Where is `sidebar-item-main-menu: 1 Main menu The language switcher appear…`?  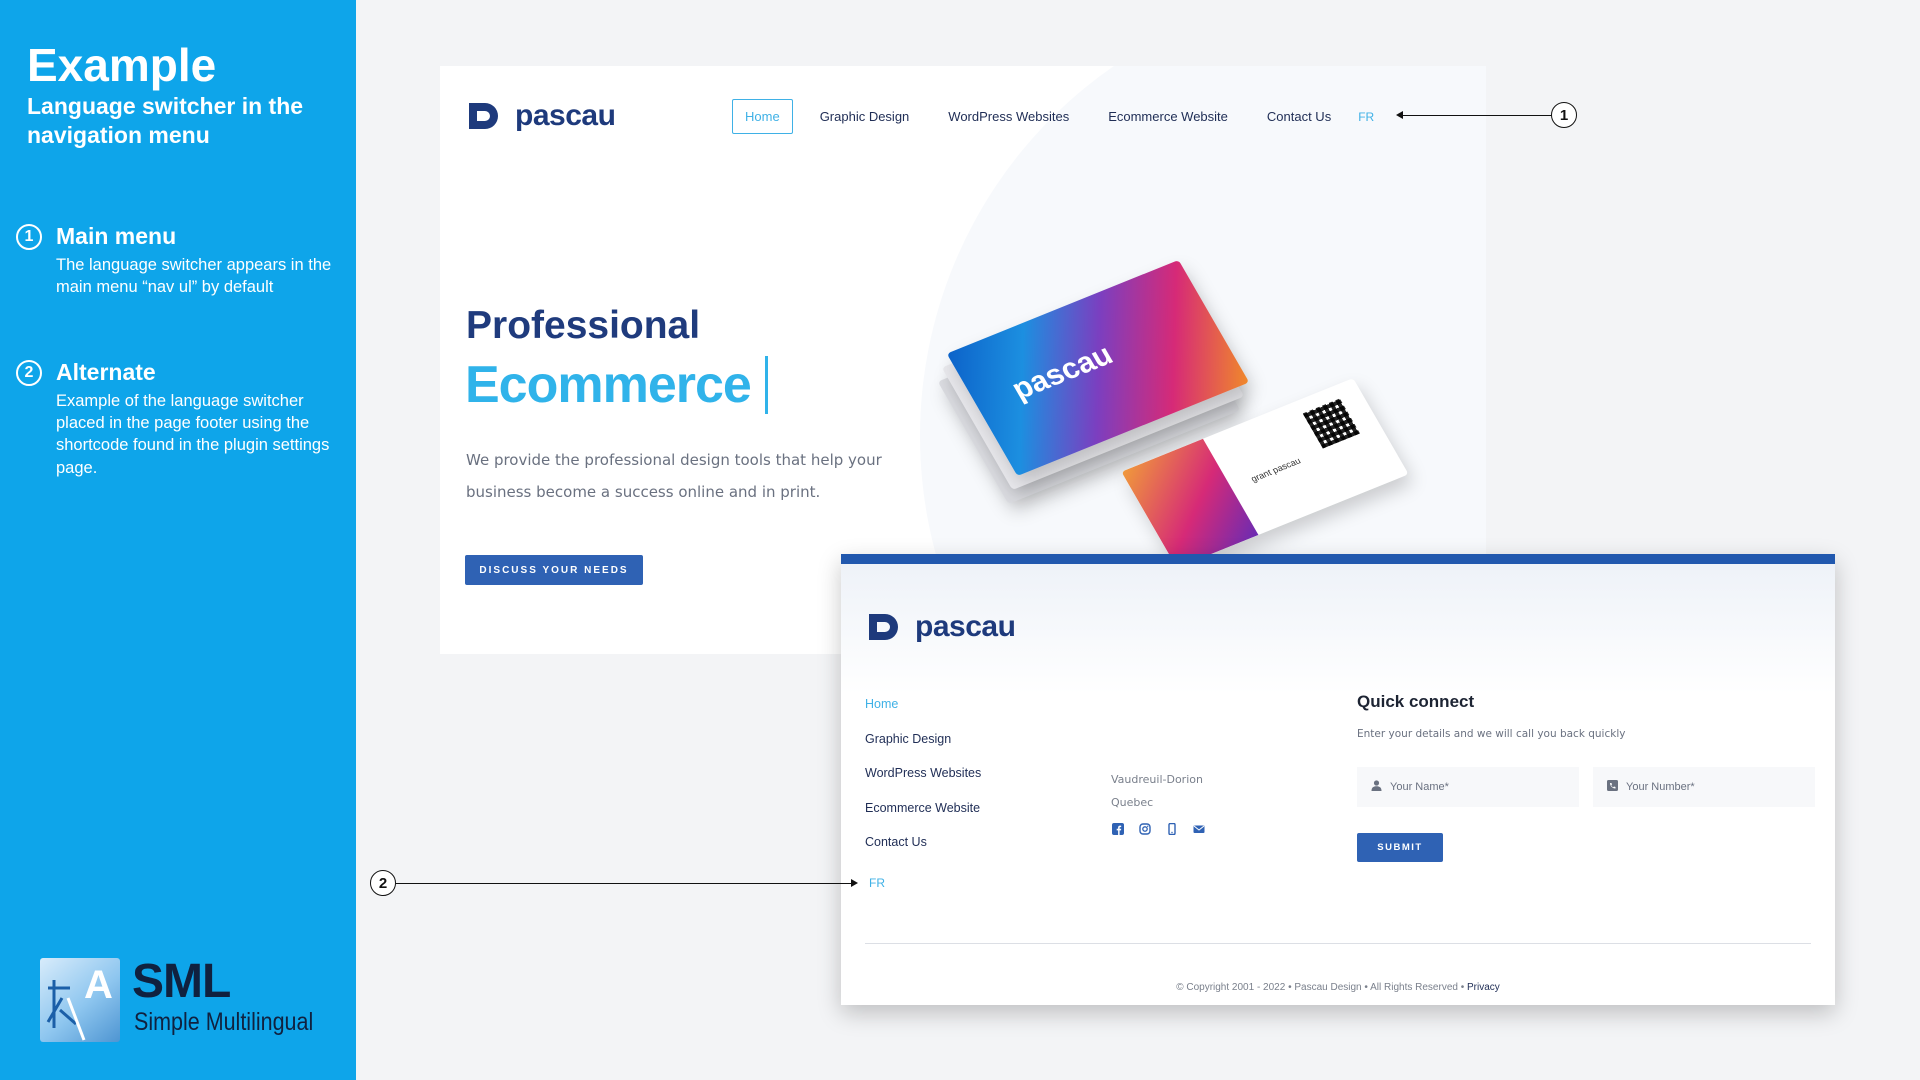
sidebar-item-main-menu: 1 Main menu The language switcher appear… is located at coordinates (181, 260).